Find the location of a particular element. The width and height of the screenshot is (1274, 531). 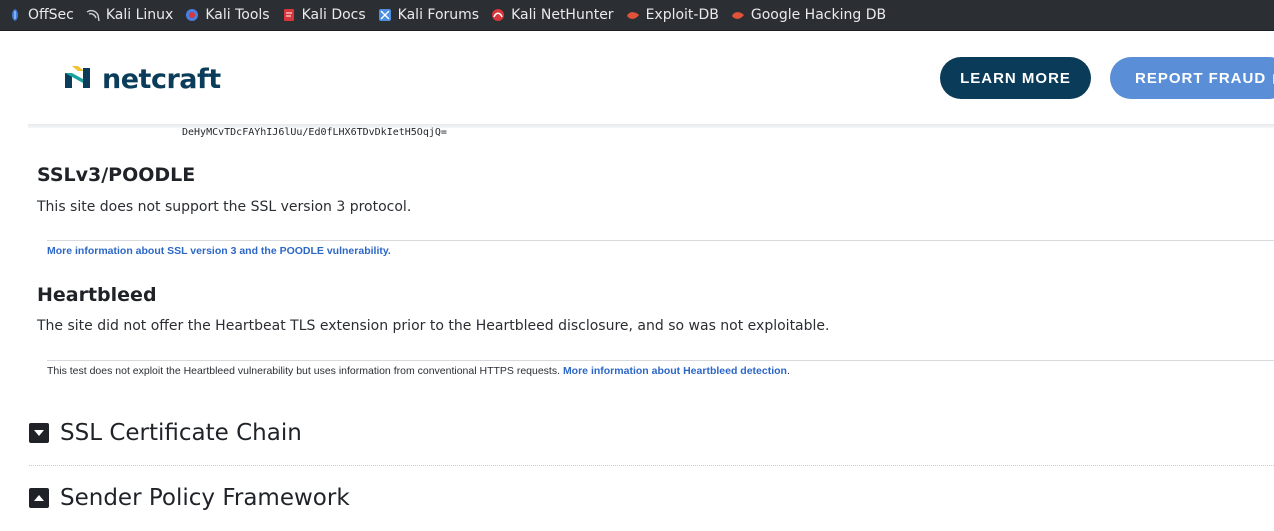

section-title: SSL Certificate Chain is located at coordinates (181, 433).